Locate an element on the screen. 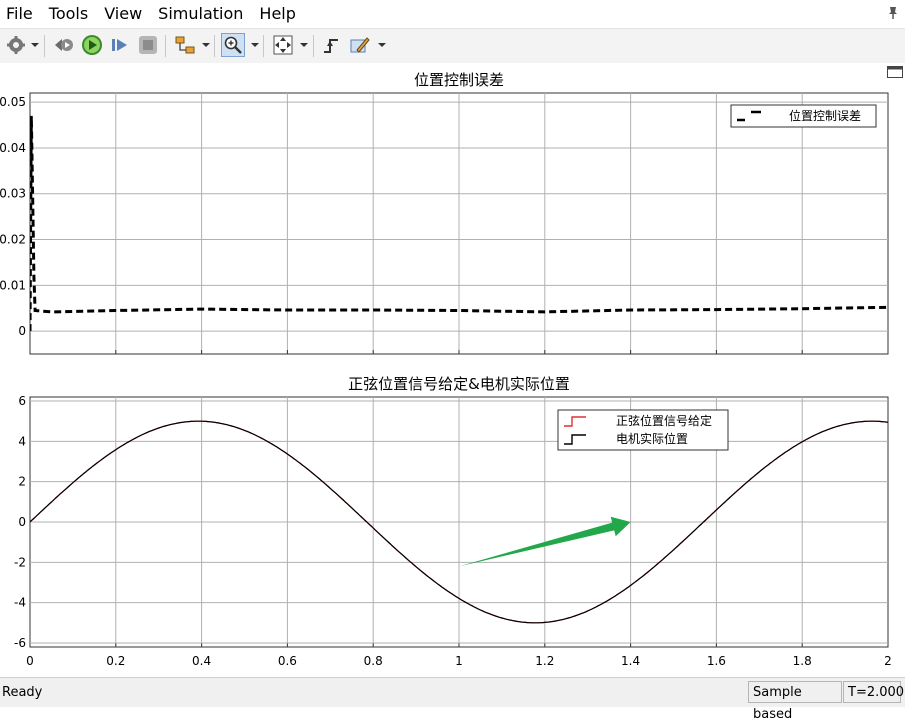 This screenshot has width=905, height=726. legend-label: 正弦位置信号给定 is located at coordinates (664, 420).